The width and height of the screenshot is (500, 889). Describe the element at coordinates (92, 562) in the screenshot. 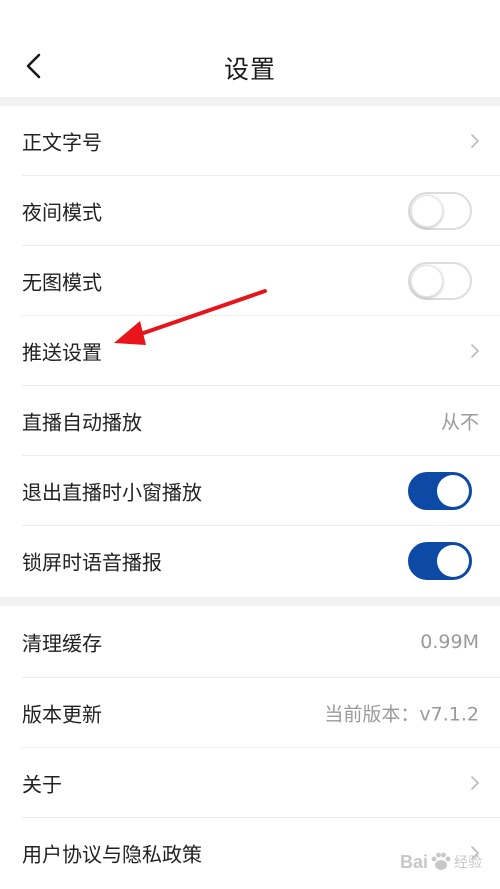

I see `settings-row-label: 锁屏时语音播报` at that location.